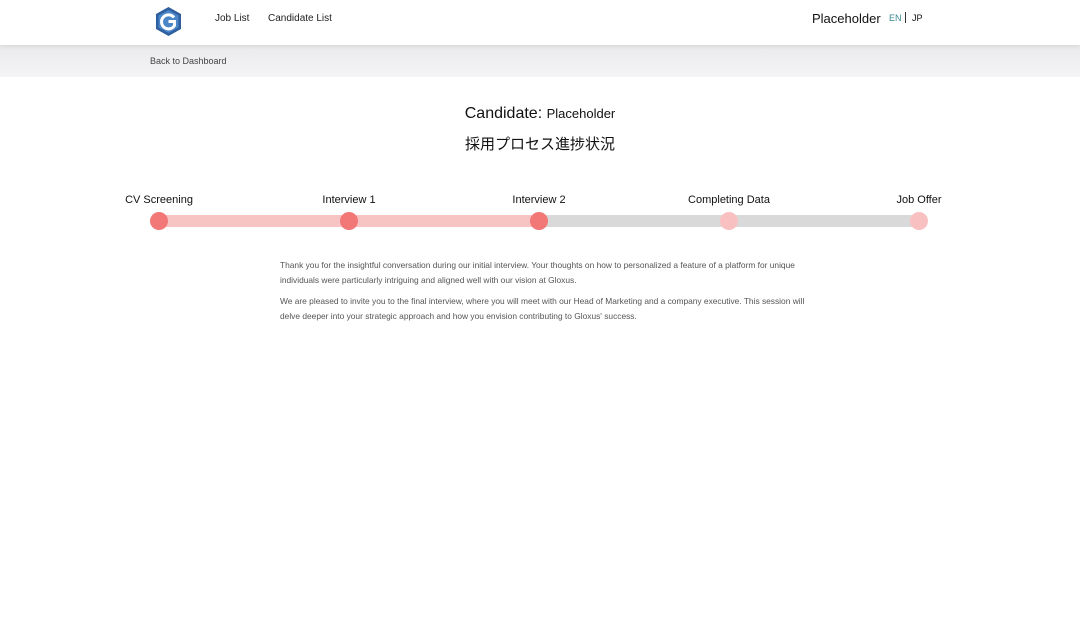 This screenshot has height=623, width=1080. I want to click on process-status-title: 採用プロセス進捗状況, so click(539, 144).